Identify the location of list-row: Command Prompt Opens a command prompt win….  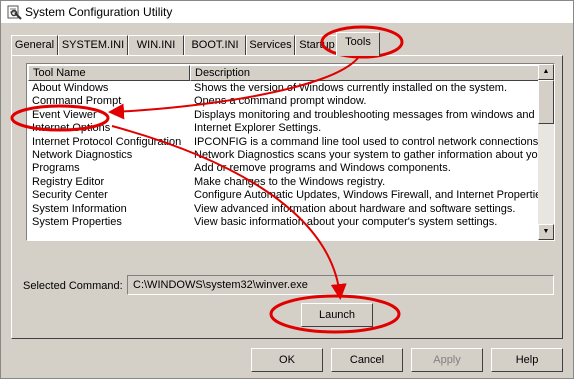
(283, 101).